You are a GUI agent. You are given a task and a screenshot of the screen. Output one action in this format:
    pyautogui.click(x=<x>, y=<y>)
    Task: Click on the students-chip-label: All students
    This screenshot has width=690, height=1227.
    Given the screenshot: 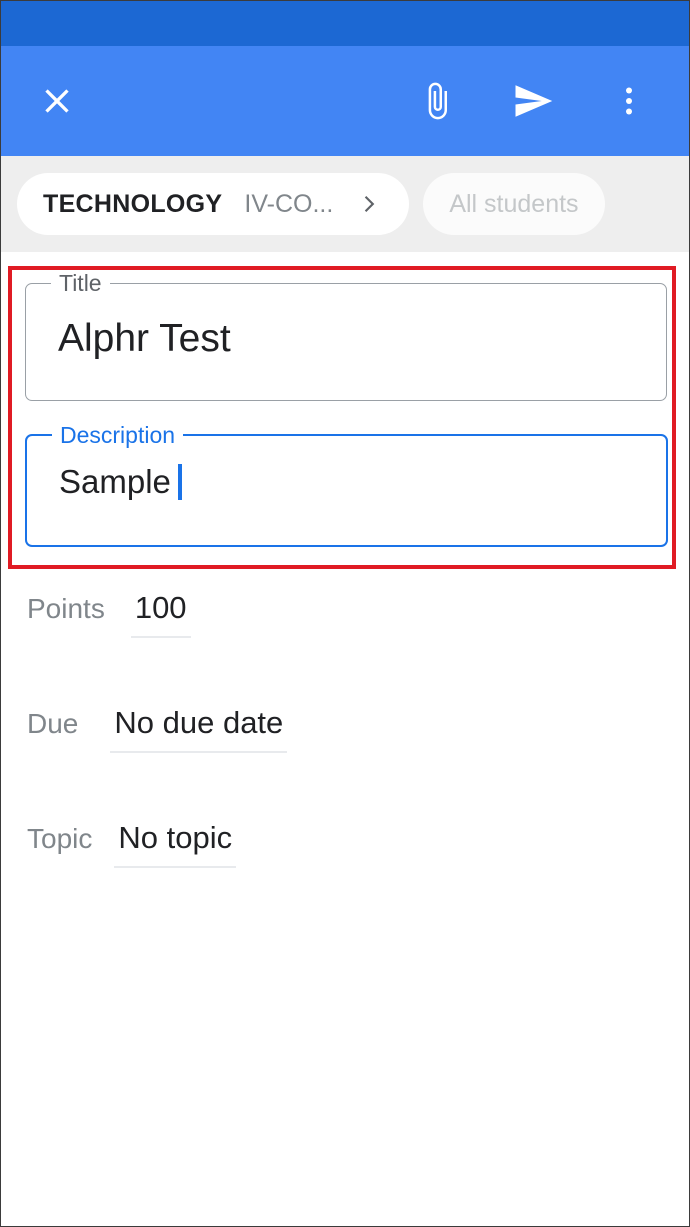 What is the action you would take?
    pyautogui.click(x=514, y=203)
    